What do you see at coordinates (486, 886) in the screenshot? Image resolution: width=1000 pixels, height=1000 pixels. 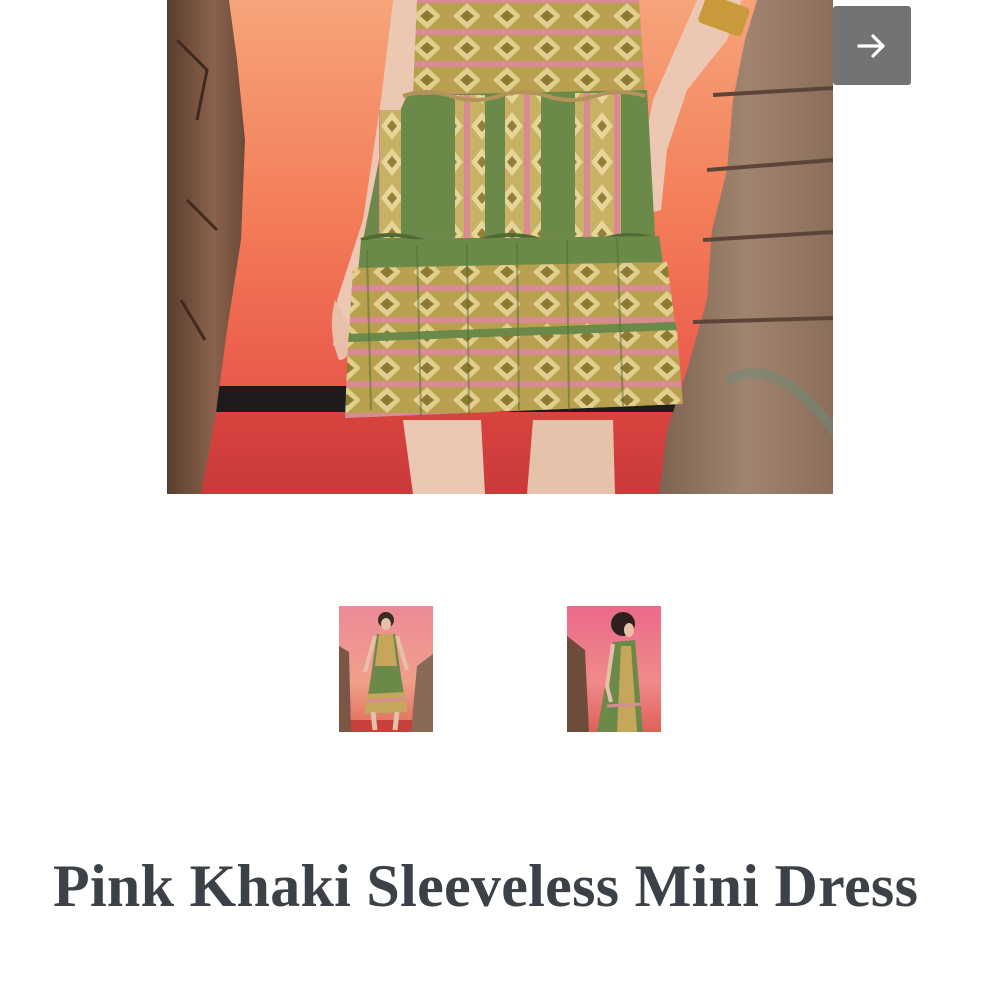 I see `product-title: Pink Khaki Sleeveless Mini Dress` at bounding box center [486, 886].